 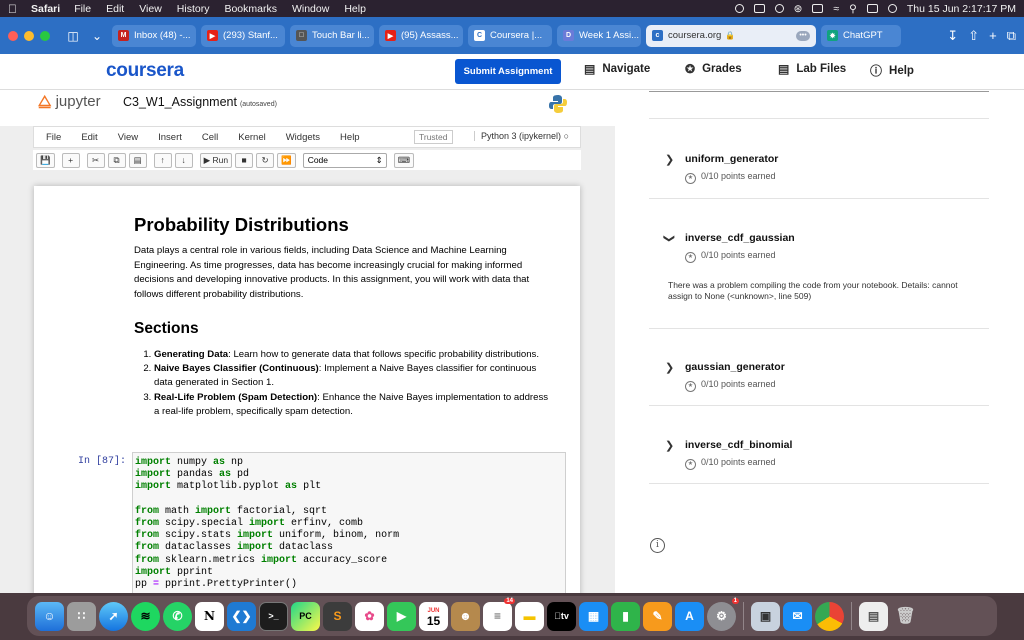 I want to click on address-bar-url: coursera.org, so click(x=694, y=35).